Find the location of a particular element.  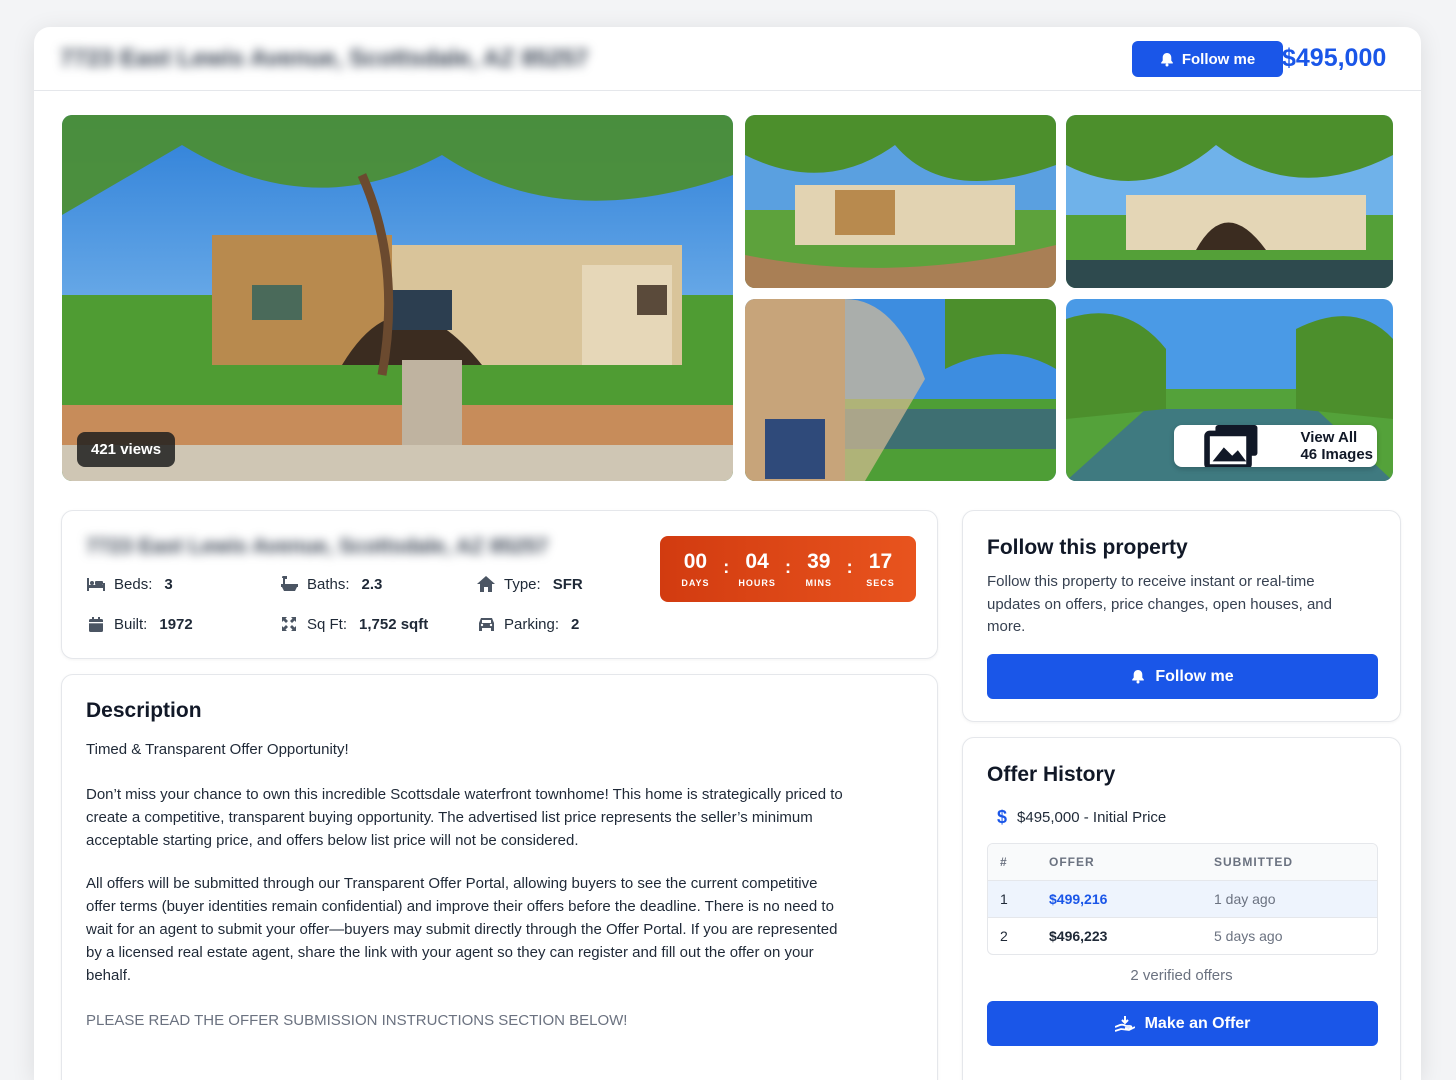

offer-countdown: 00 DAYS : 04 HOURS : 39 MINS : 17 SECS is located at coordinates (788, 569).